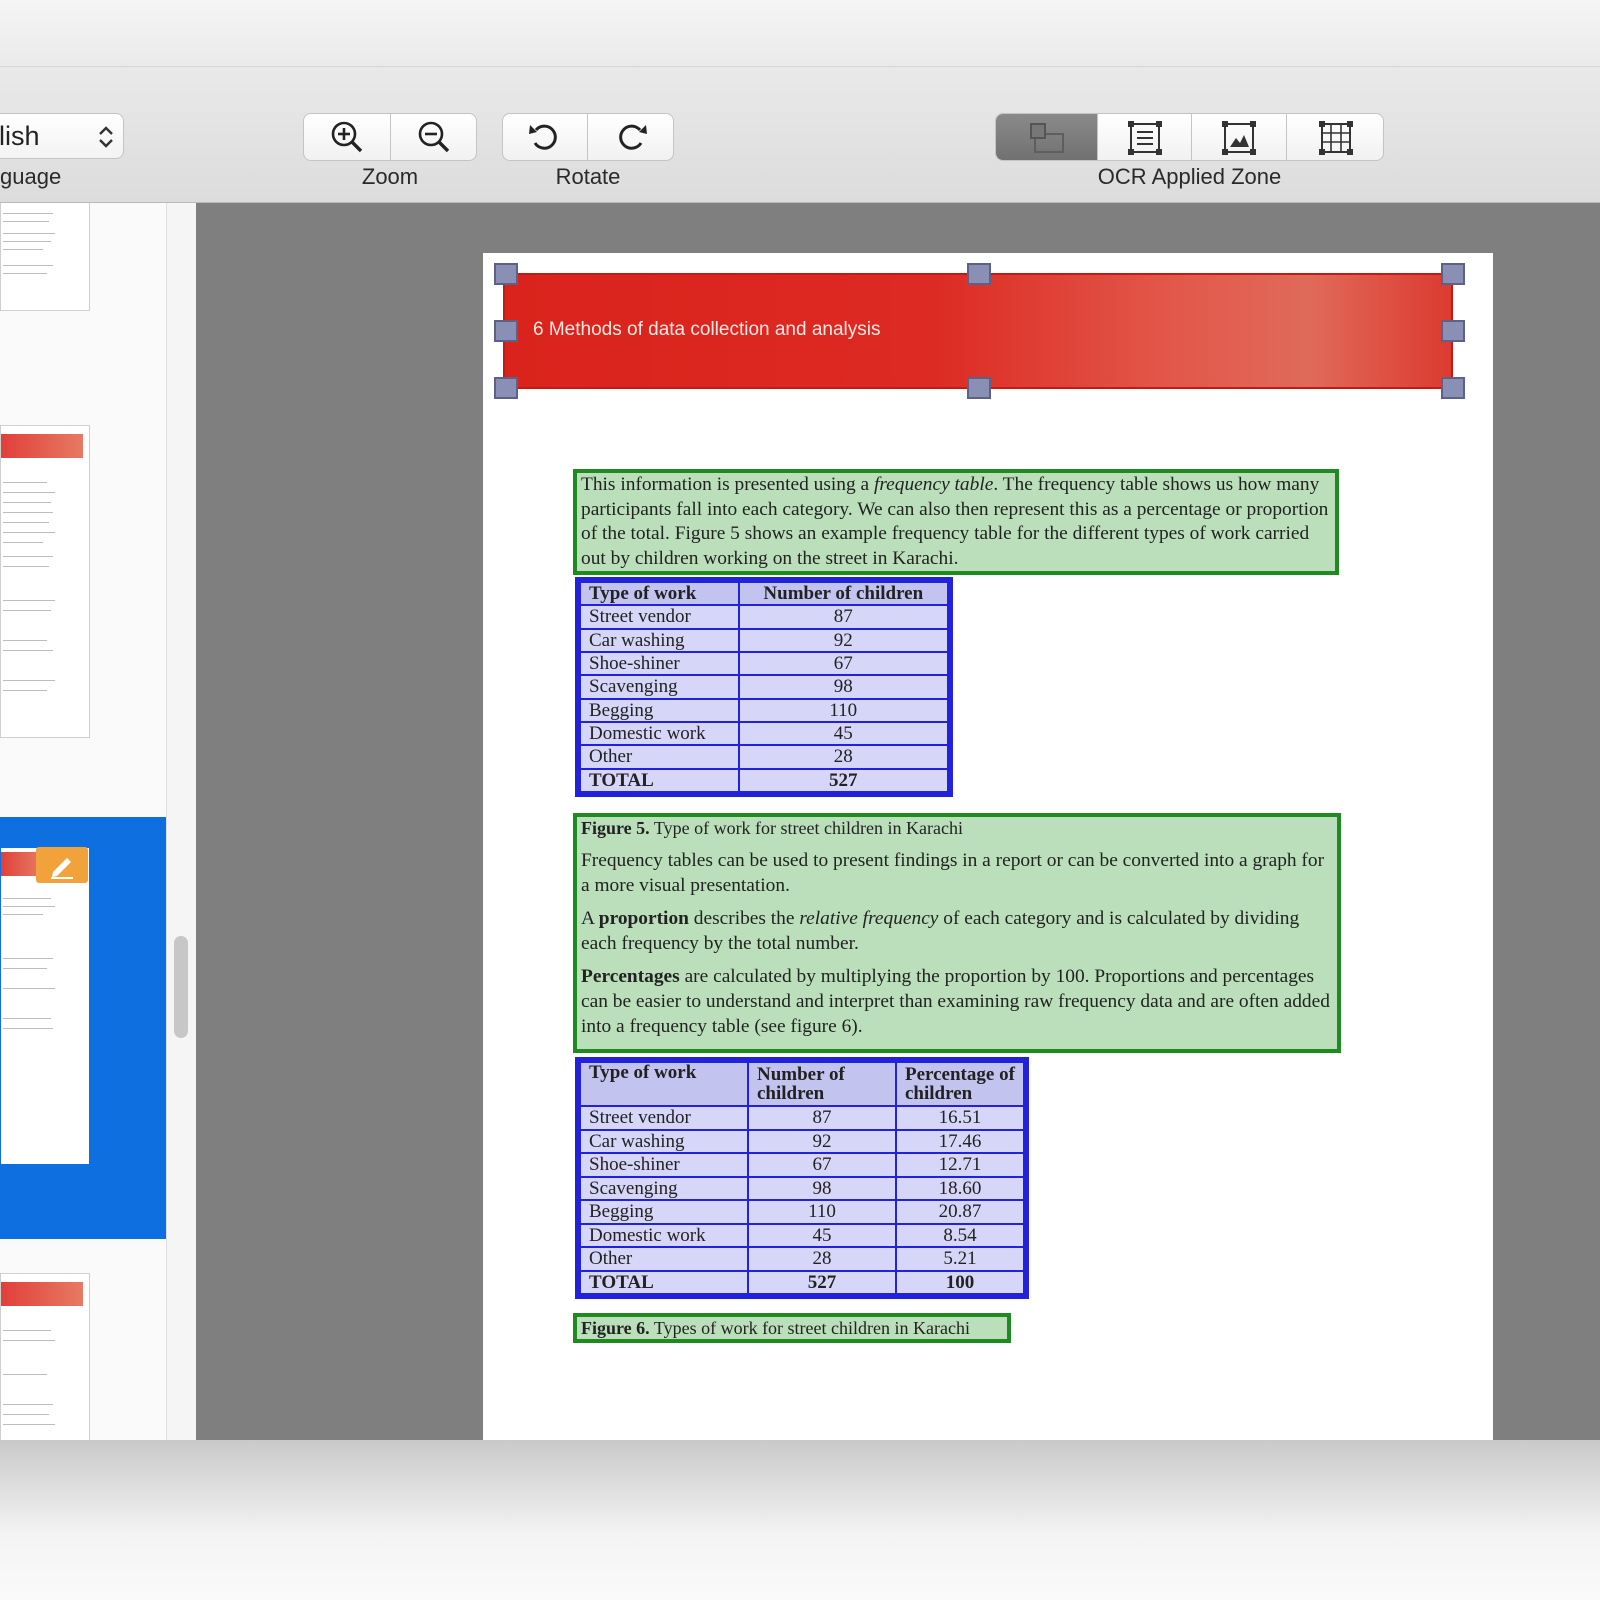 Image resolution: width=1600 pixels, height=1600 pixels. I want to click on table-row: Shoe-shiner 67, so click(764, 663).